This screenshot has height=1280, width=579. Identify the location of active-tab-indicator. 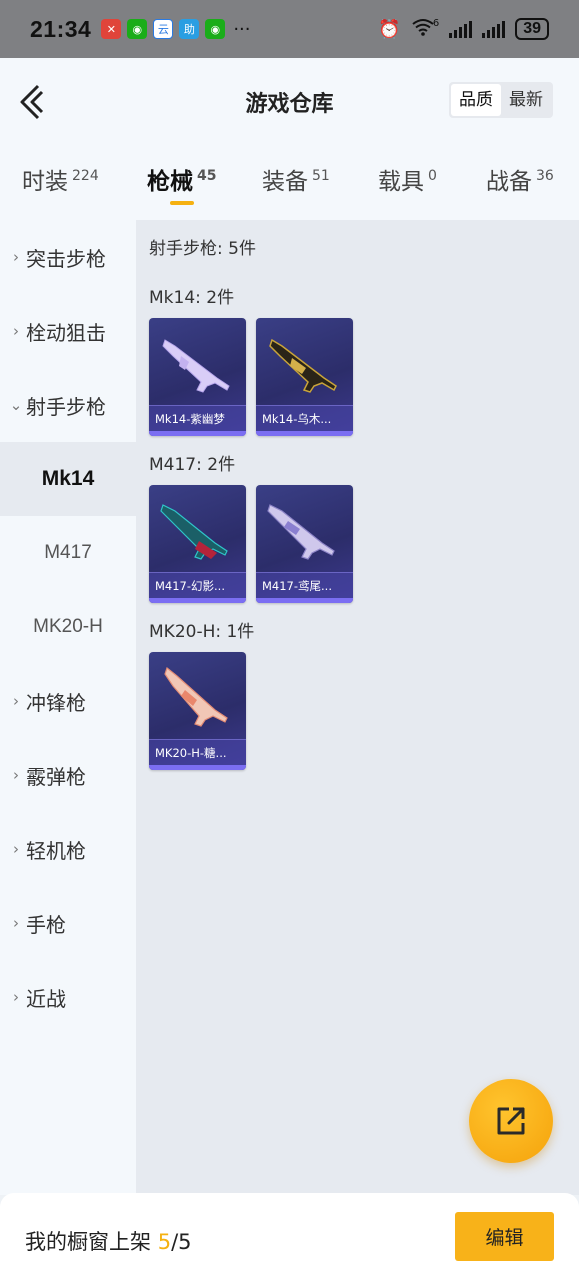
(182, 203).